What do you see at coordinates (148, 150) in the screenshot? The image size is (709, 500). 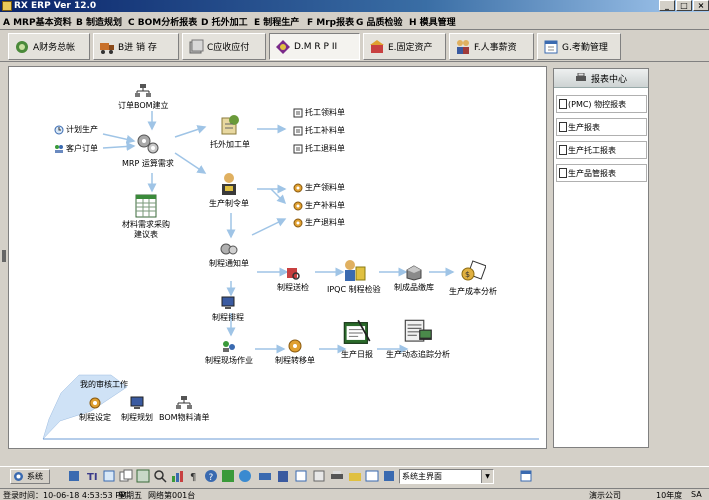 I see `node-mrp-calc: MRP 运算需求` at bounding box center [148, 150].